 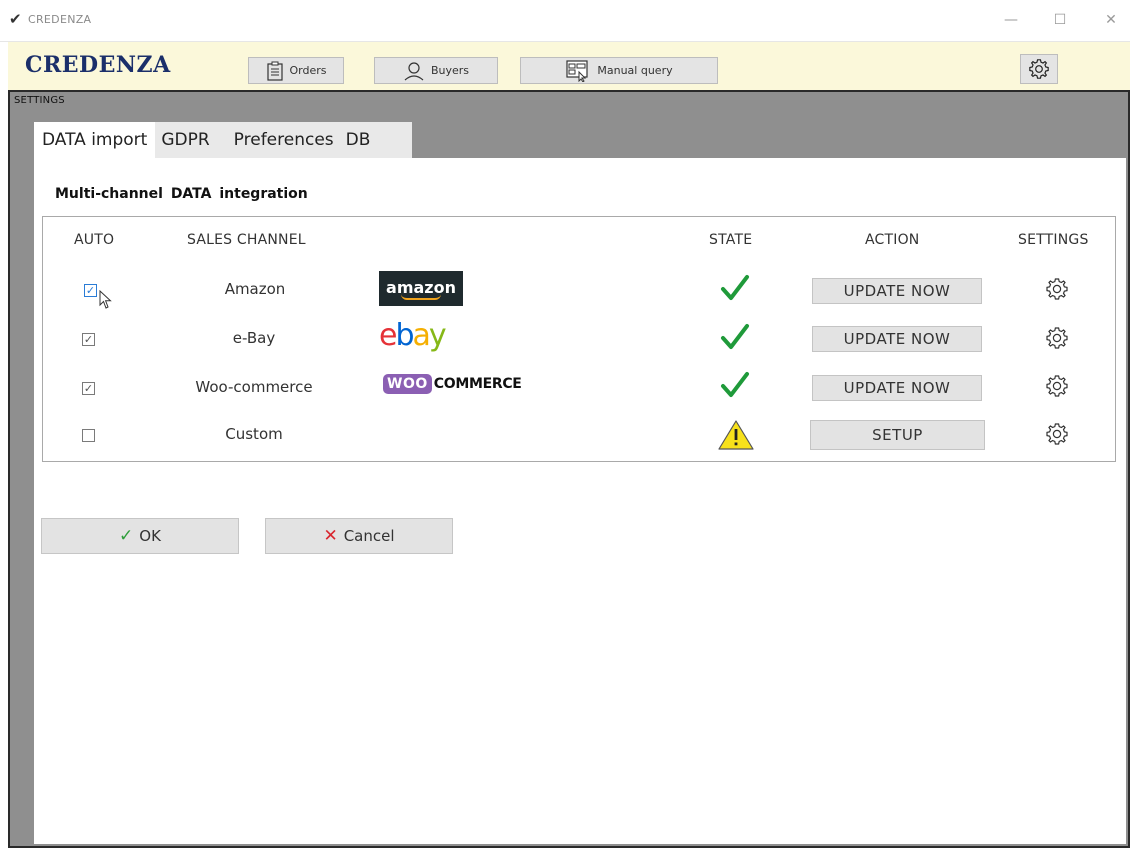 What do you see at coordinates (88, 388) in the screenshot?
I see `auto-checkbox-woocommerce: ✓` at bounding box center [88, 388].